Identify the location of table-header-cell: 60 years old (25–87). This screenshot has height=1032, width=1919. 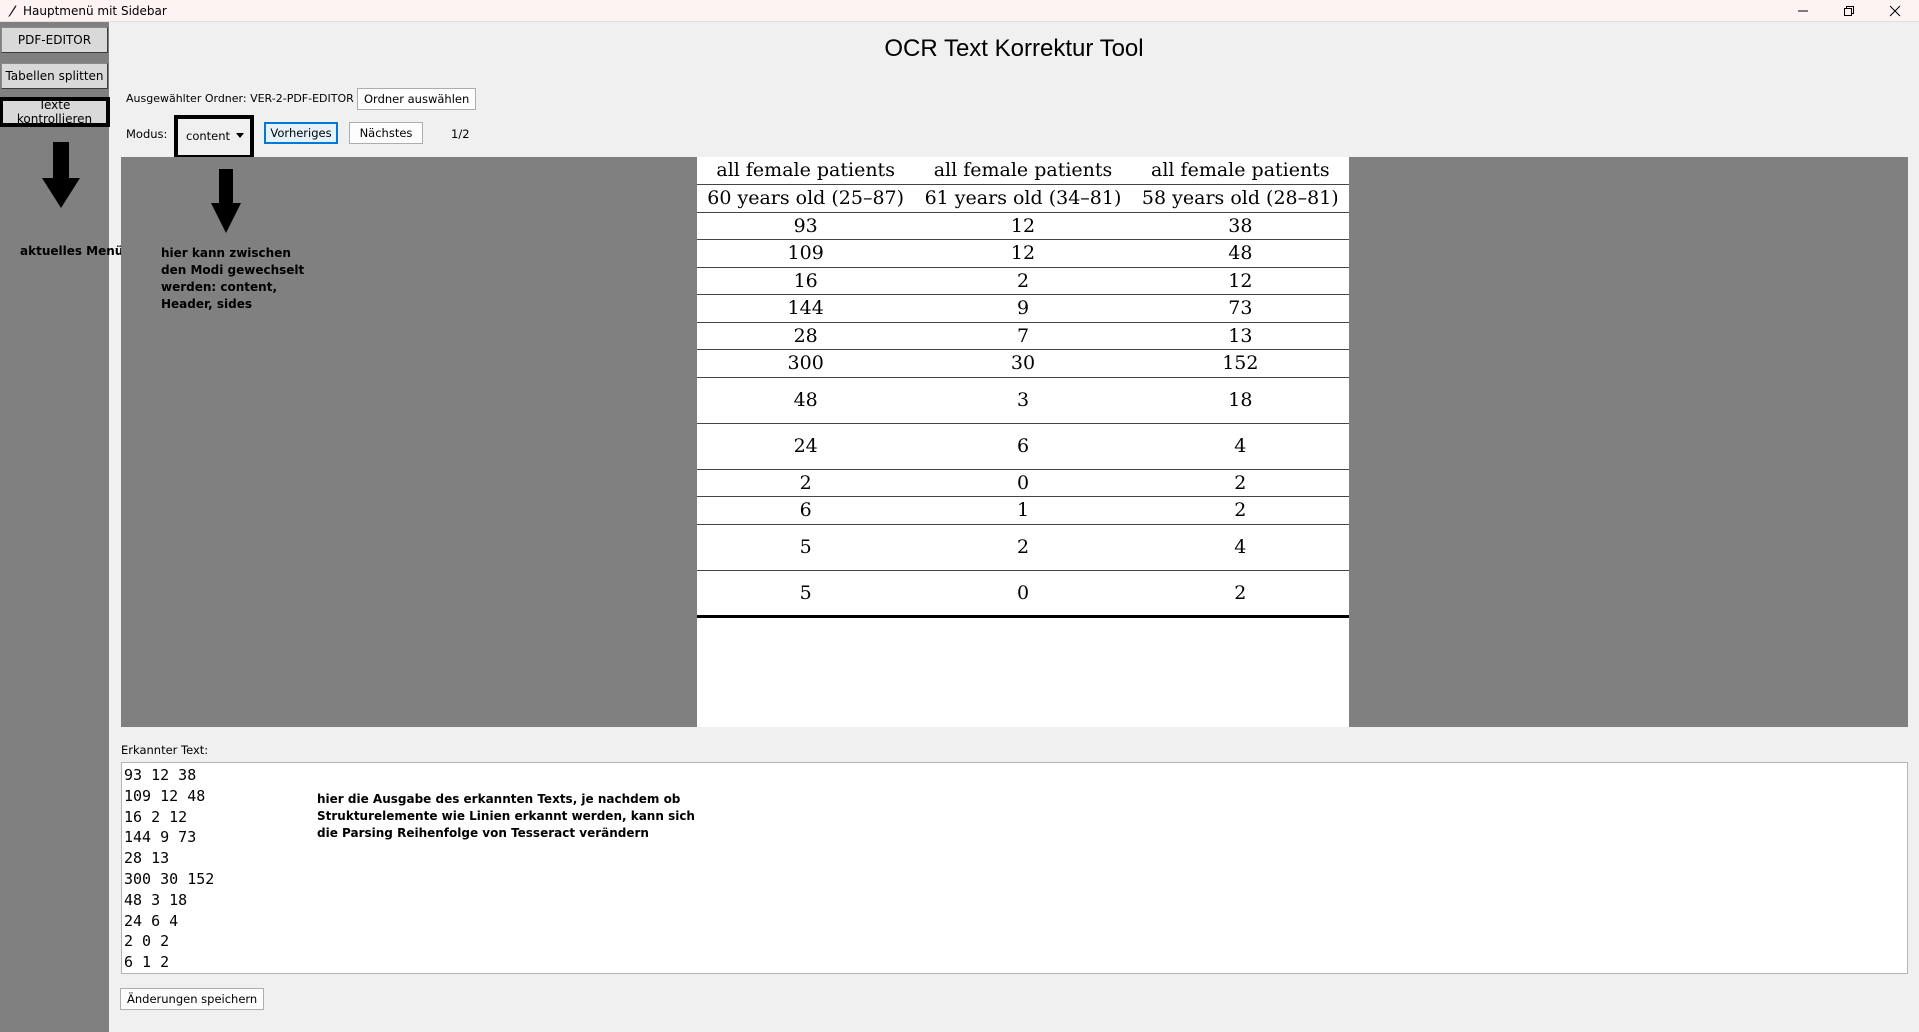
(806, 198).